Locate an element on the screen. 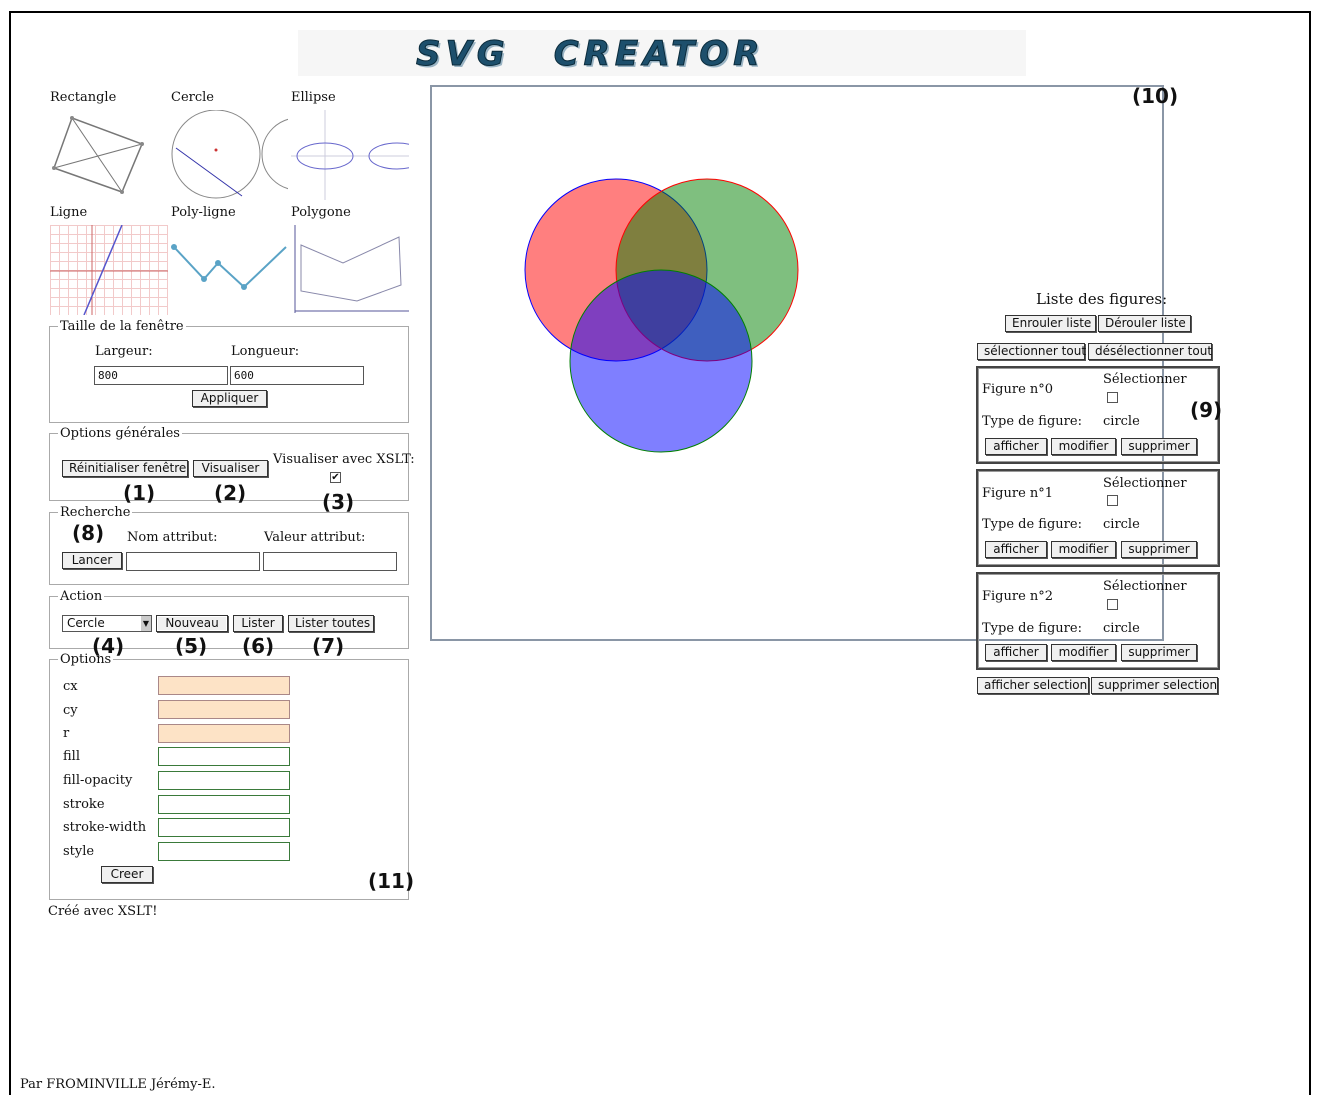 This screenshot has height=1095, width=1317. figure-show-button-2: afficher is located at coordinates (1016, 652).